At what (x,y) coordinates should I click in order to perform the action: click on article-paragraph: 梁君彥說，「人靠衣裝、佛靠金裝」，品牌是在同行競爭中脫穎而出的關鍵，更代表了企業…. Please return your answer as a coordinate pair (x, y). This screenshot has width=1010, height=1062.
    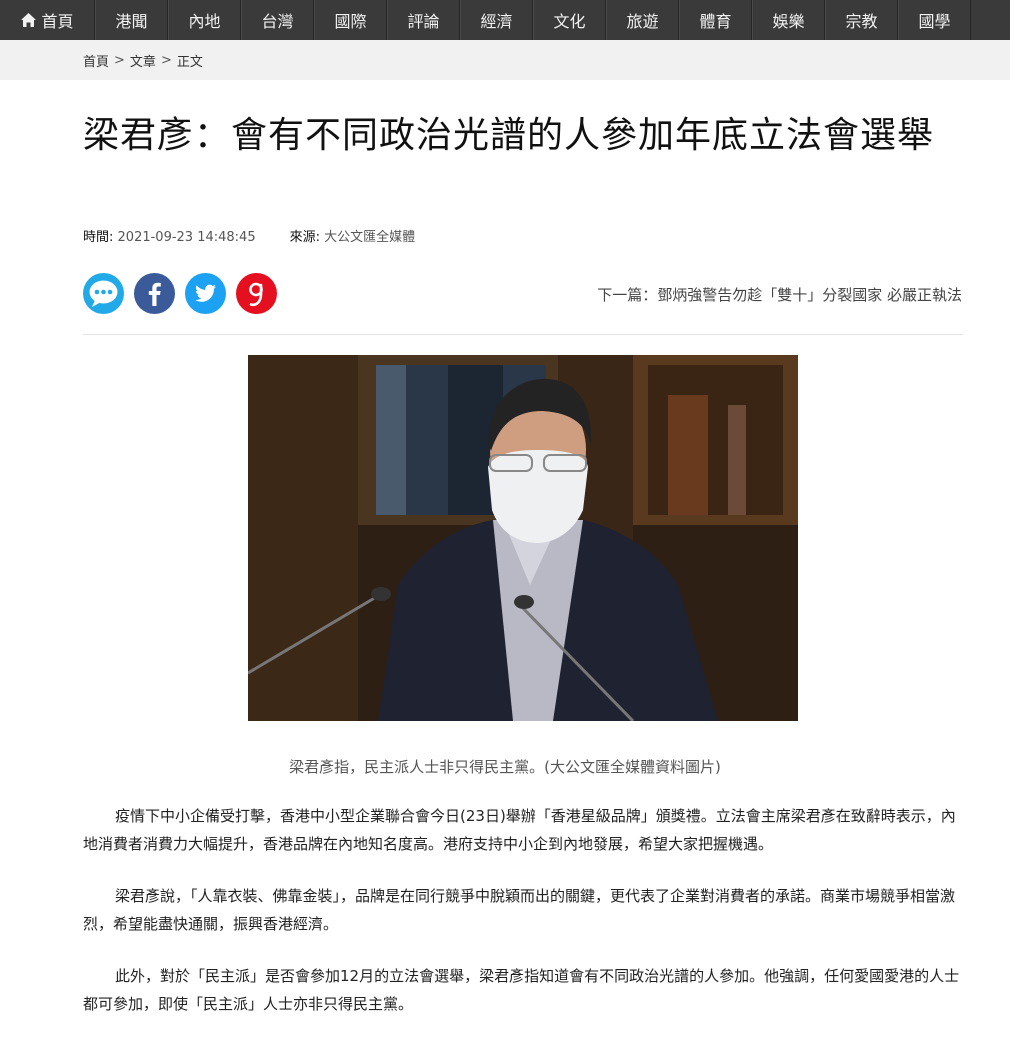
    Looking at the image, I should click on (519, 910).